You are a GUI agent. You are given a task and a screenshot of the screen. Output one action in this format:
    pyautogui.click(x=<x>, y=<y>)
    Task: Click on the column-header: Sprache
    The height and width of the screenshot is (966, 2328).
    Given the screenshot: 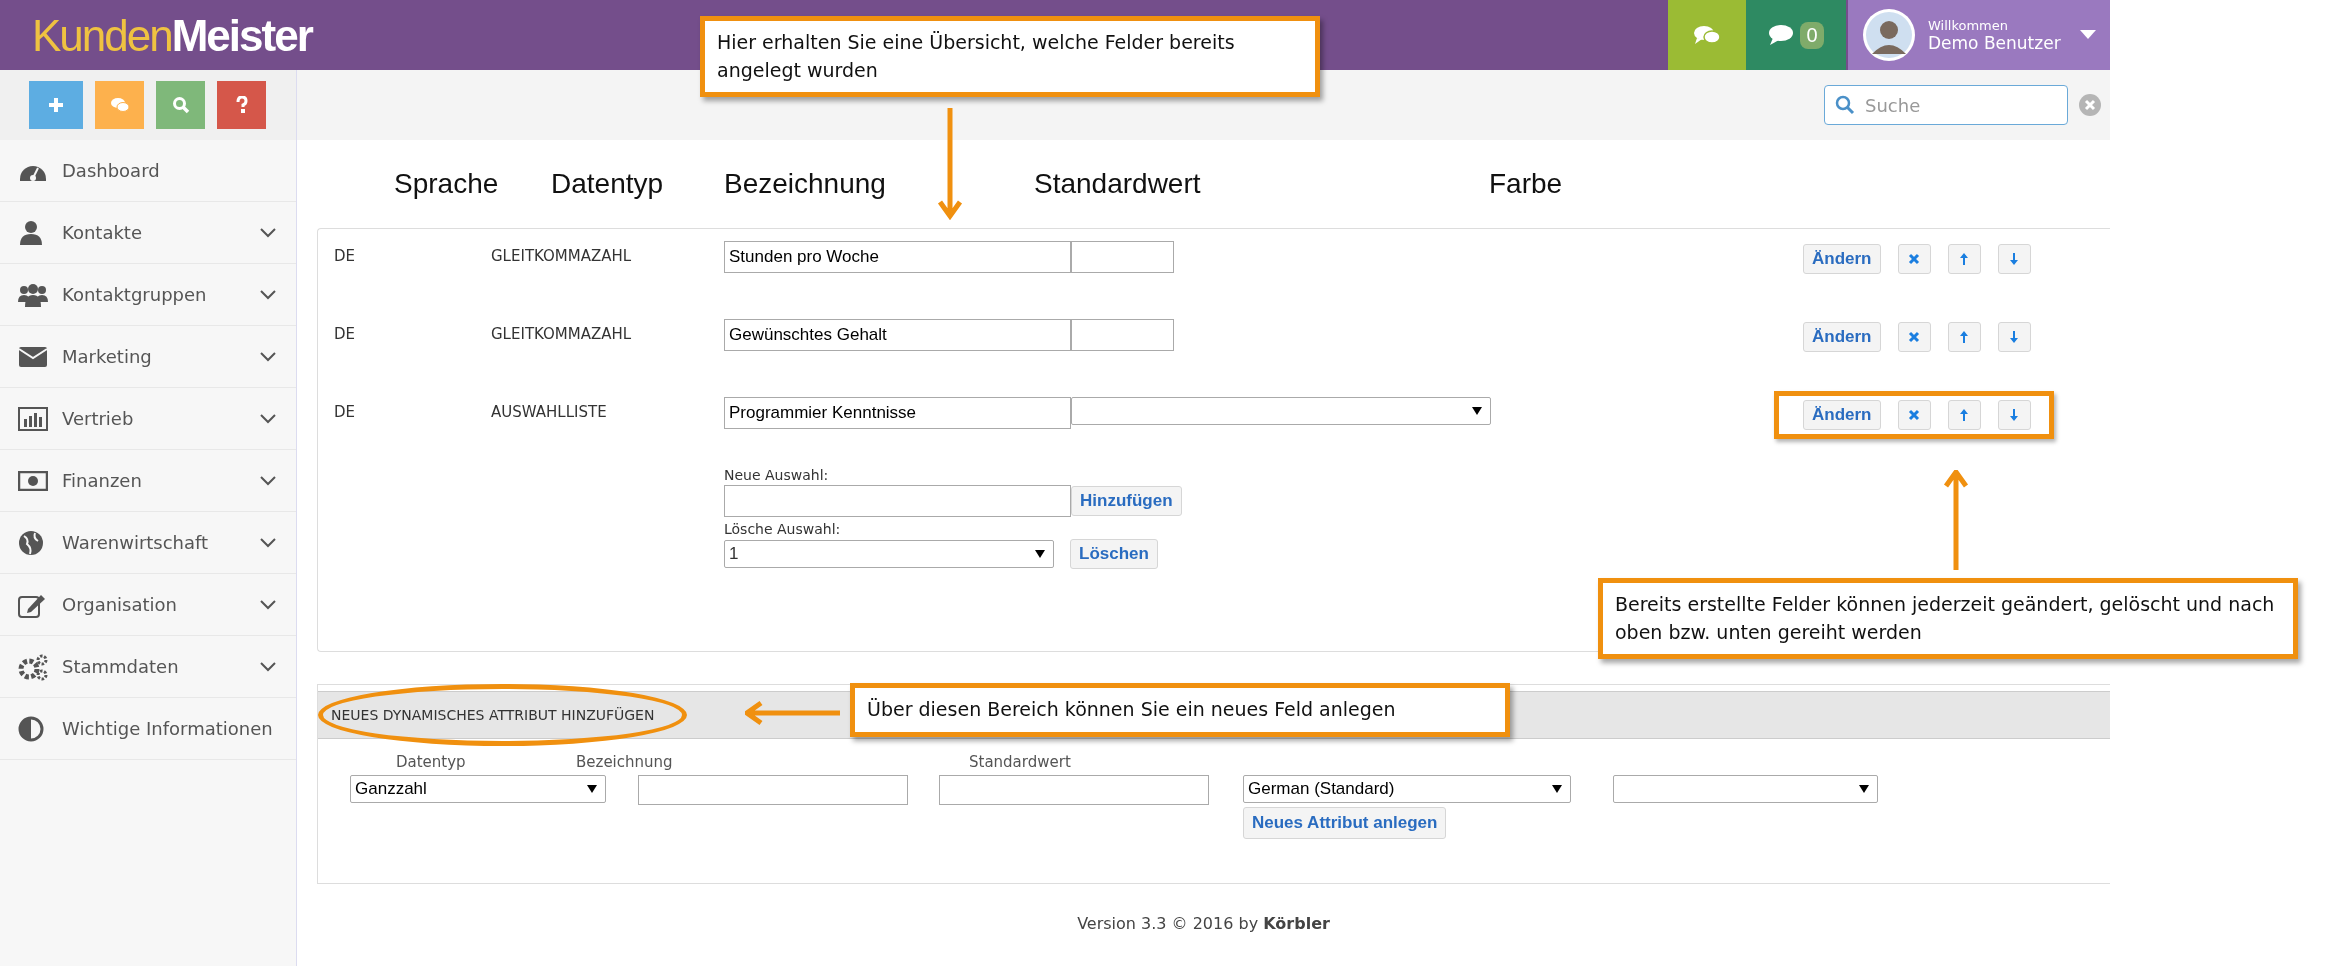 What is the action you would take?
    pyautogui.click(x=447, y=184)
    